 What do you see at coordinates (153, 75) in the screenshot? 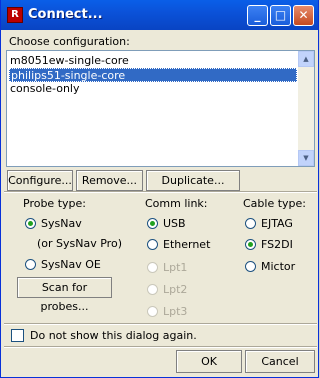
I see `config-item-philips51: philips51-single-core` at bounding box center [153, 75].